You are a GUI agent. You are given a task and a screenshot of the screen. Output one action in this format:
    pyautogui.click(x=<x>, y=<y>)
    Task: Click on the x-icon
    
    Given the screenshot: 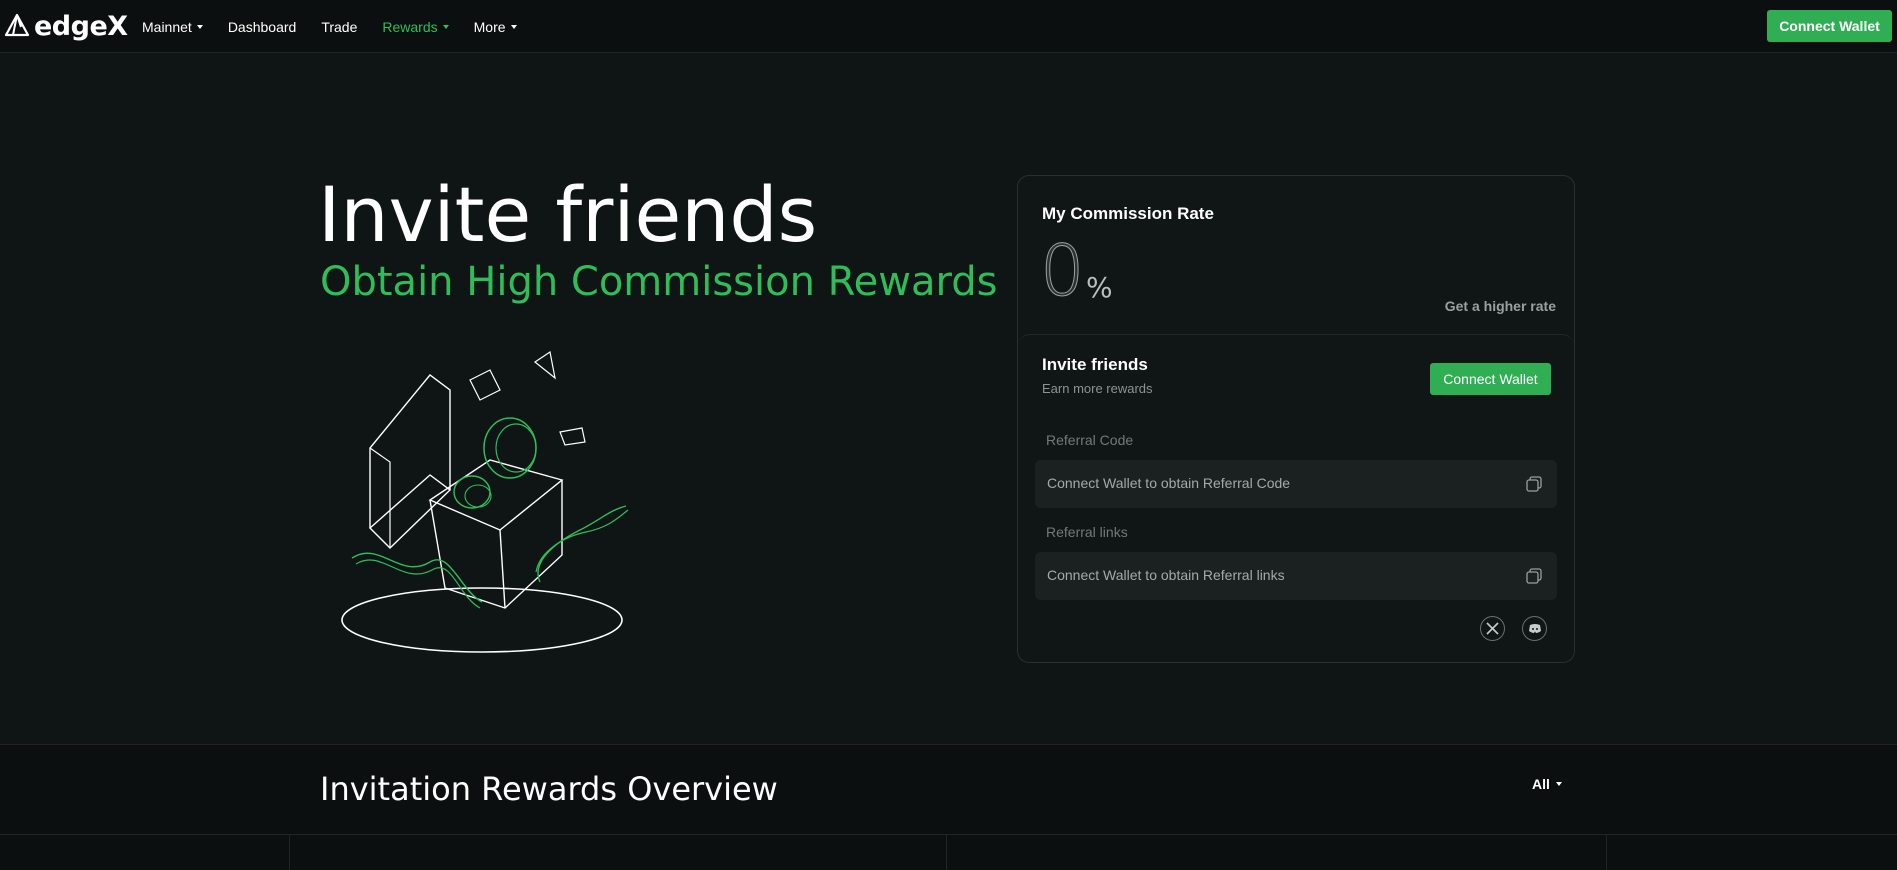 What is the action you would take?
    pyautogui.click(x=1492, y=628)
    